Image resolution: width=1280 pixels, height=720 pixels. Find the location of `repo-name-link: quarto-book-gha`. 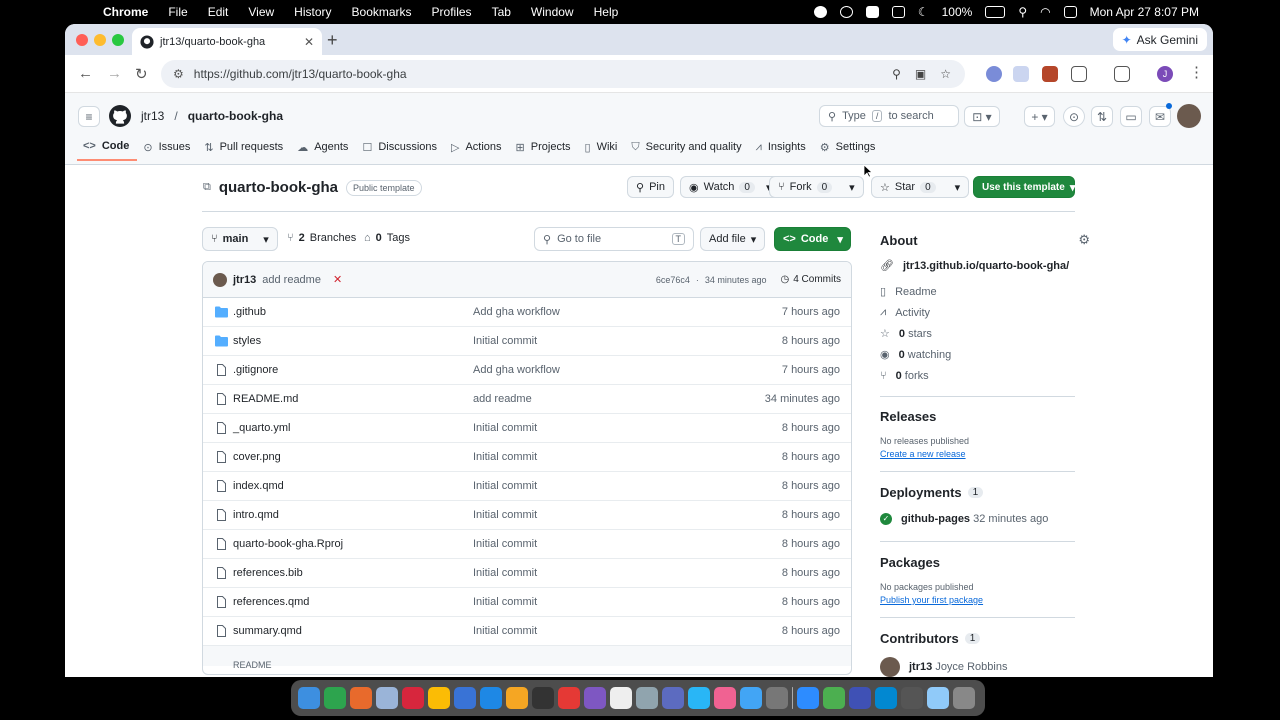

repo-name-link: quarto-book-gha is located at coordinates (235, 116).